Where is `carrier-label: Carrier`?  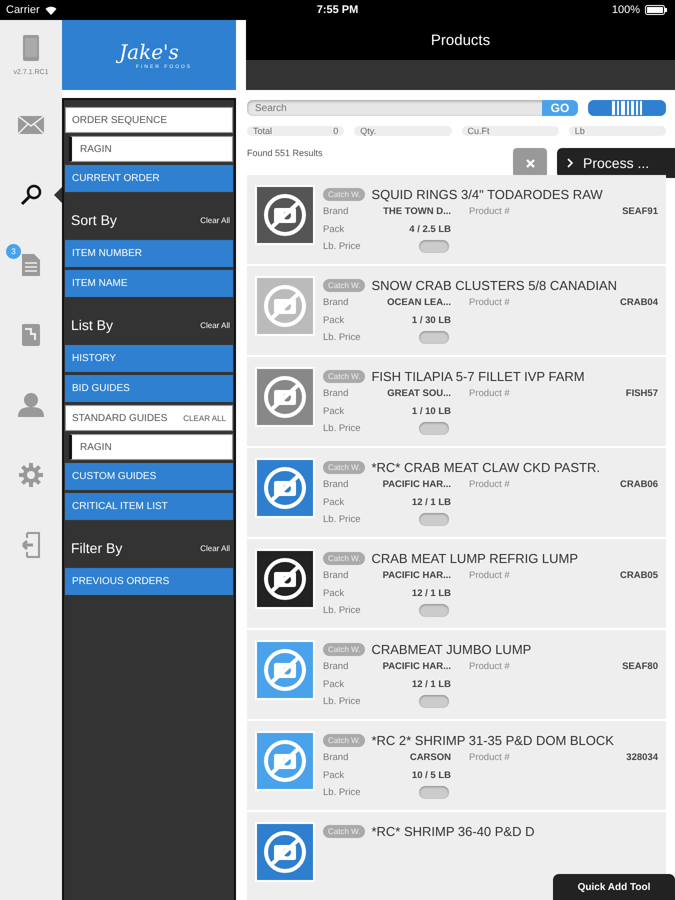 carrier-label: Carrier is located at coordinates (23, 10).